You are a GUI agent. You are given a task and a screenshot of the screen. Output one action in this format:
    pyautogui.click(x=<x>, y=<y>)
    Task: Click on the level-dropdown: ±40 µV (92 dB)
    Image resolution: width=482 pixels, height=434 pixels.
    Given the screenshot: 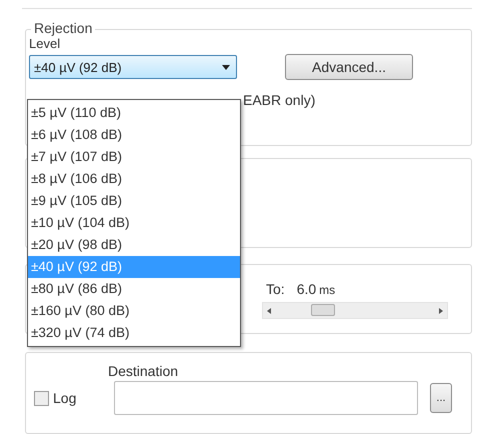 What is the action you would take?
    pyautogui.click(x=133, y=67)
    